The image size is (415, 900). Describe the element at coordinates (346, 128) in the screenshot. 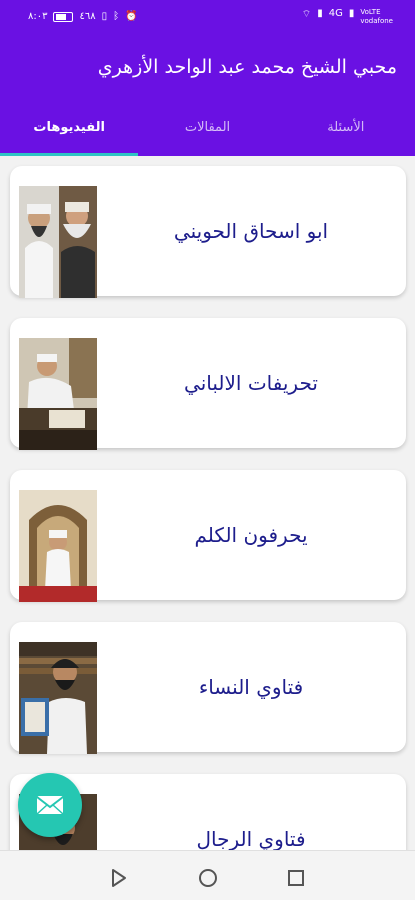

I see `tab-questions: الأسئلة` at that location.